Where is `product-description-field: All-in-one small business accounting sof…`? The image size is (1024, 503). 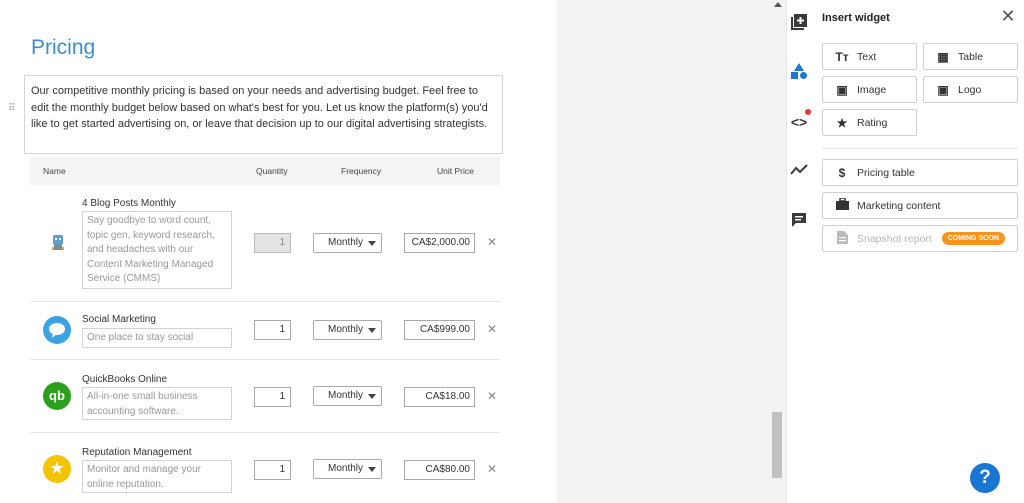 product-description-field: All-in-one small business accounting sof… is located at coordinates (157, 403).